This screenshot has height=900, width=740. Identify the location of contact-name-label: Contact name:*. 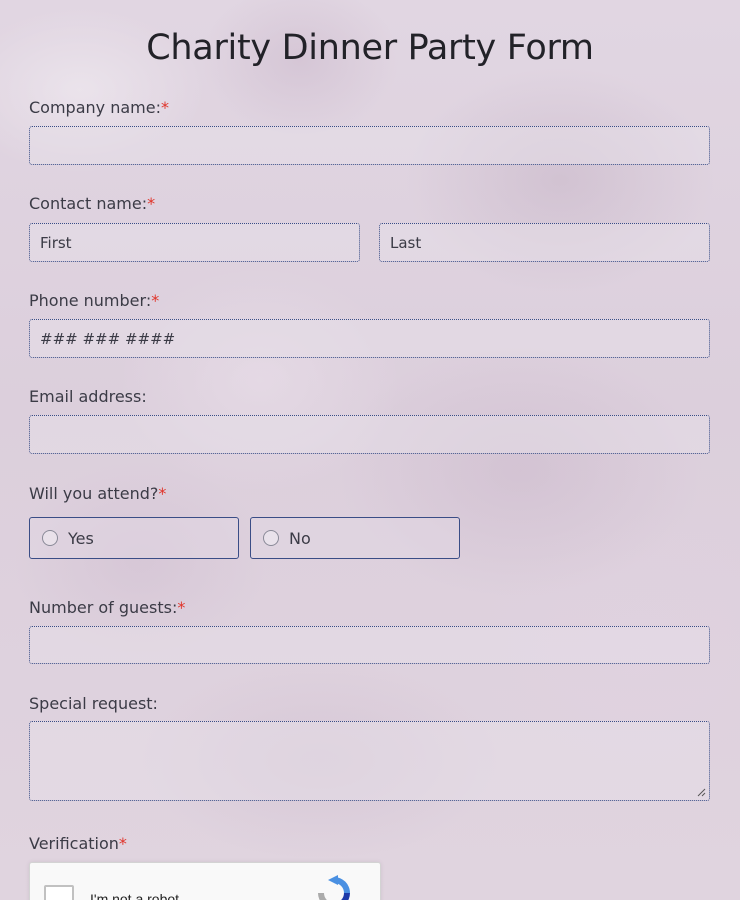
(92, 203).